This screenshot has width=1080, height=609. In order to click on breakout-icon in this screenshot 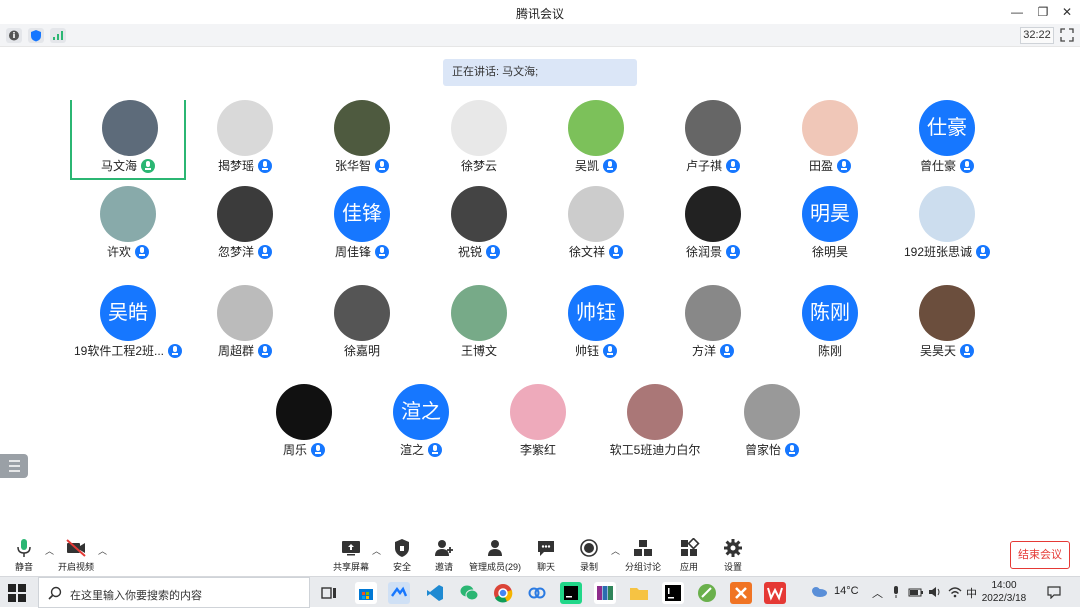, I will do `click(643, 548)`.